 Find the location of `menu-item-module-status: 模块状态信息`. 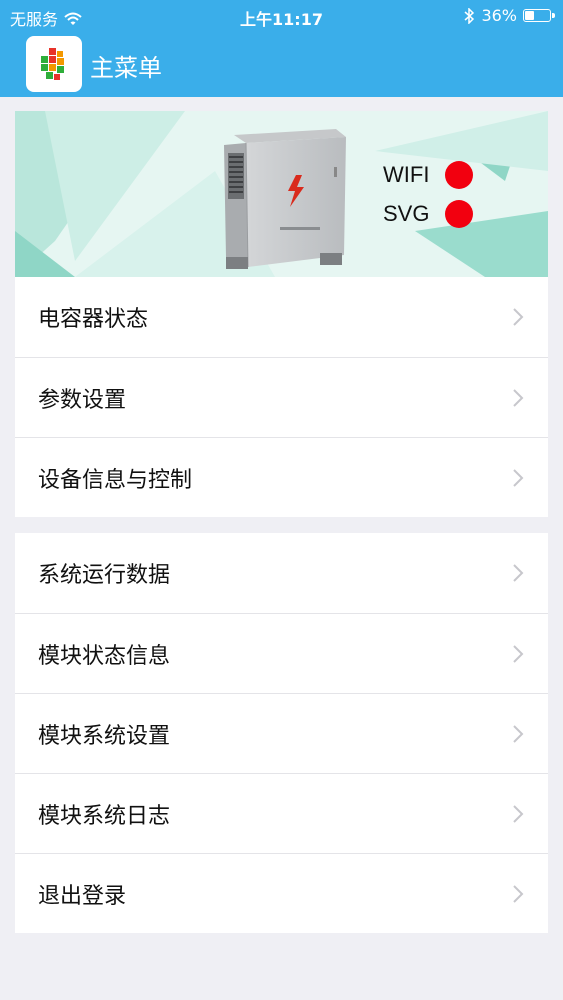

menu-item-module-status: 模块状态信息 is located at coordinates (281, 653).